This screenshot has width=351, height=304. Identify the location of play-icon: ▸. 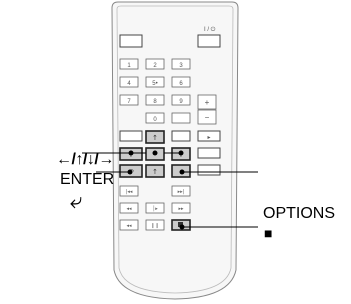
(208, 137).